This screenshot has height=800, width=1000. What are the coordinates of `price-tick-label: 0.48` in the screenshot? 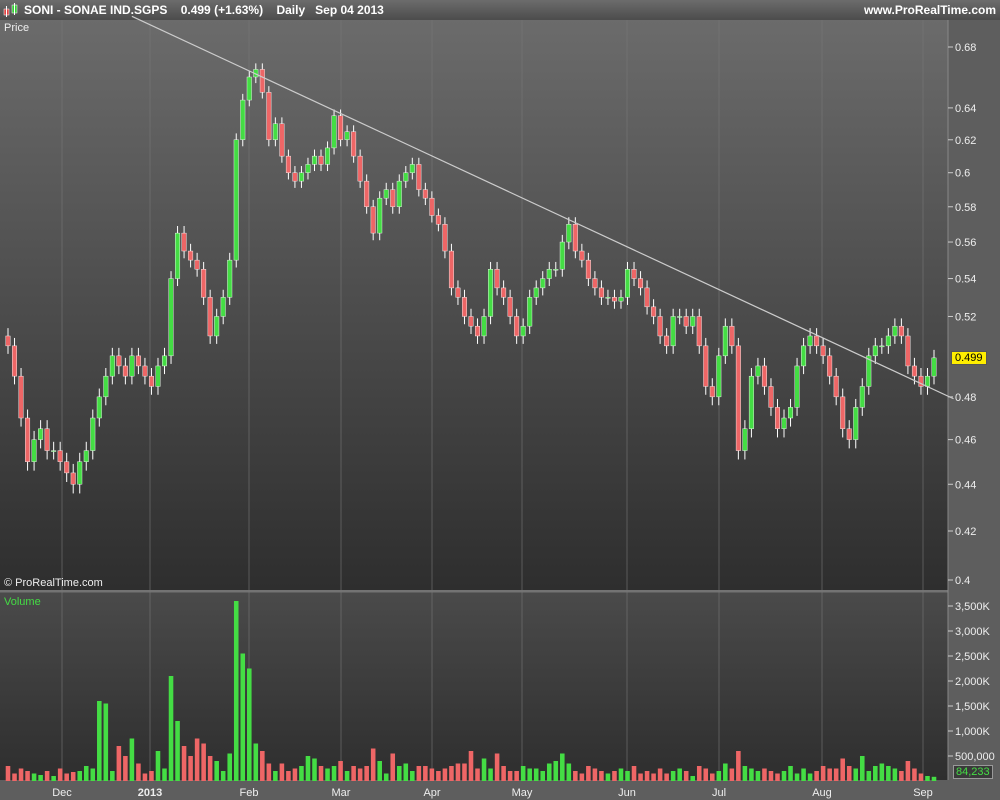 It's located at (965, 398).